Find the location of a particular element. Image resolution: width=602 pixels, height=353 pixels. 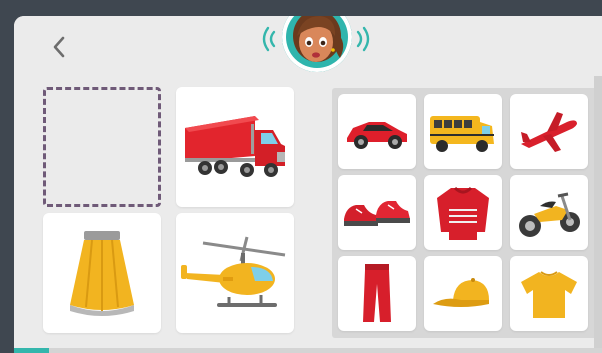

yellow-cap-icon is located at coordinates (461, 292).